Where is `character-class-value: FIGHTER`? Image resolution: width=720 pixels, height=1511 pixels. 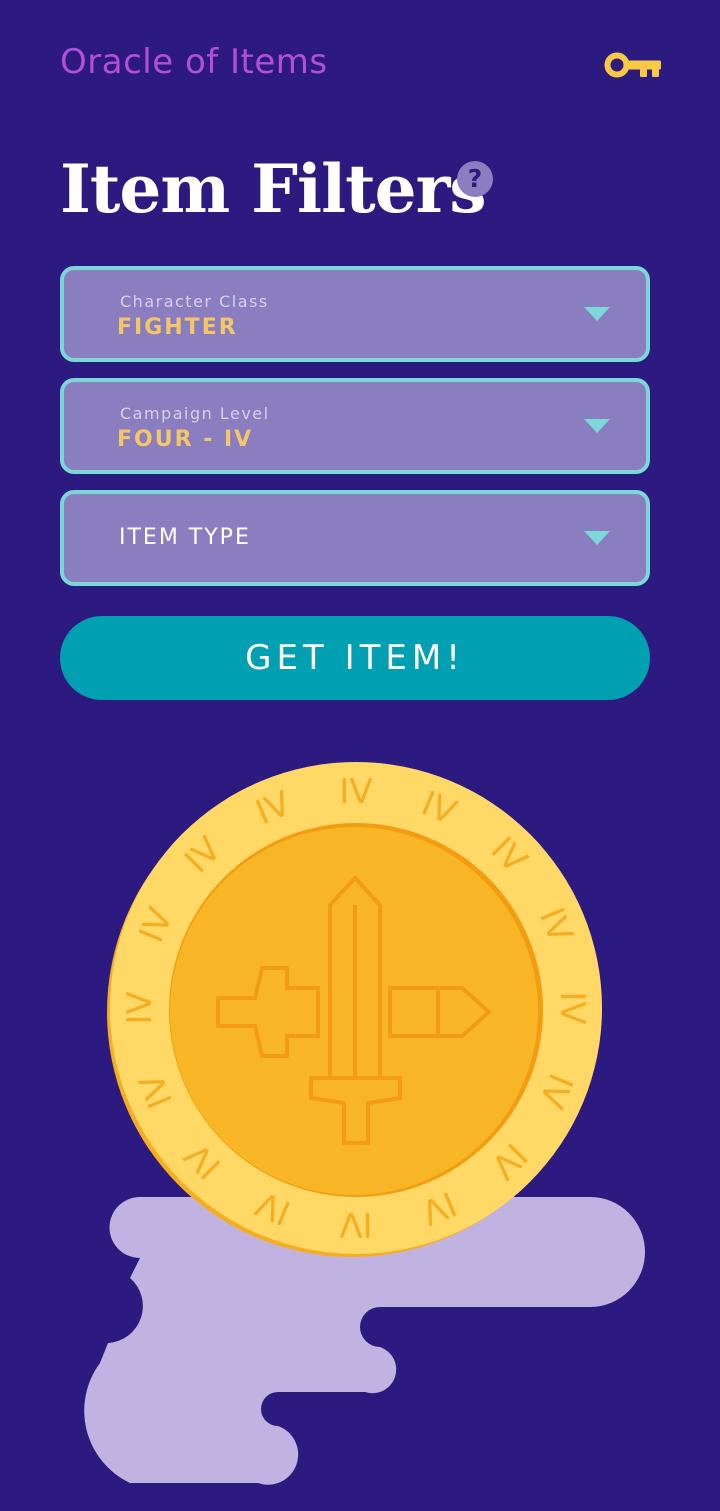
character-class-value: FIGHTER is located at coordinates (177, 327).